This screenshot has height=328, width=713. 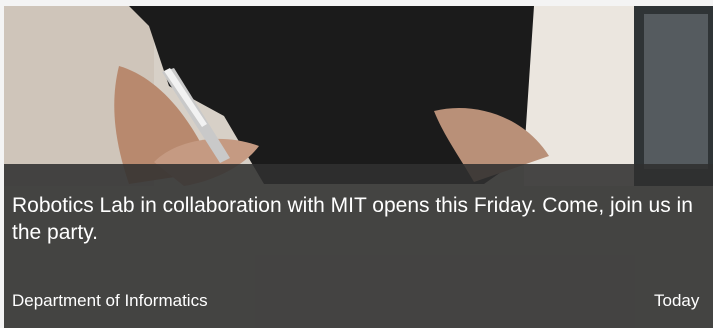 I want to click on department-label: Department of Informatics, so click(x=110, y=300).